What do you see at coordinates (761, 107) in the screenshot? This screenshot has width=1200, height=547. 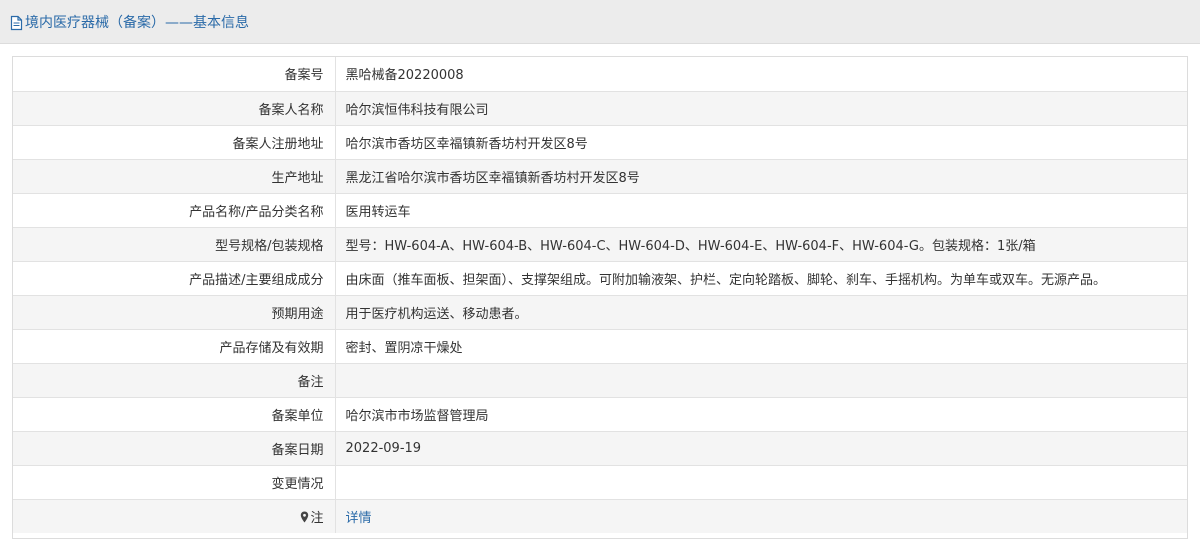 I see `row-value: 哈尔滨恒伟科技有限公司` at bounding box center [761, 107].